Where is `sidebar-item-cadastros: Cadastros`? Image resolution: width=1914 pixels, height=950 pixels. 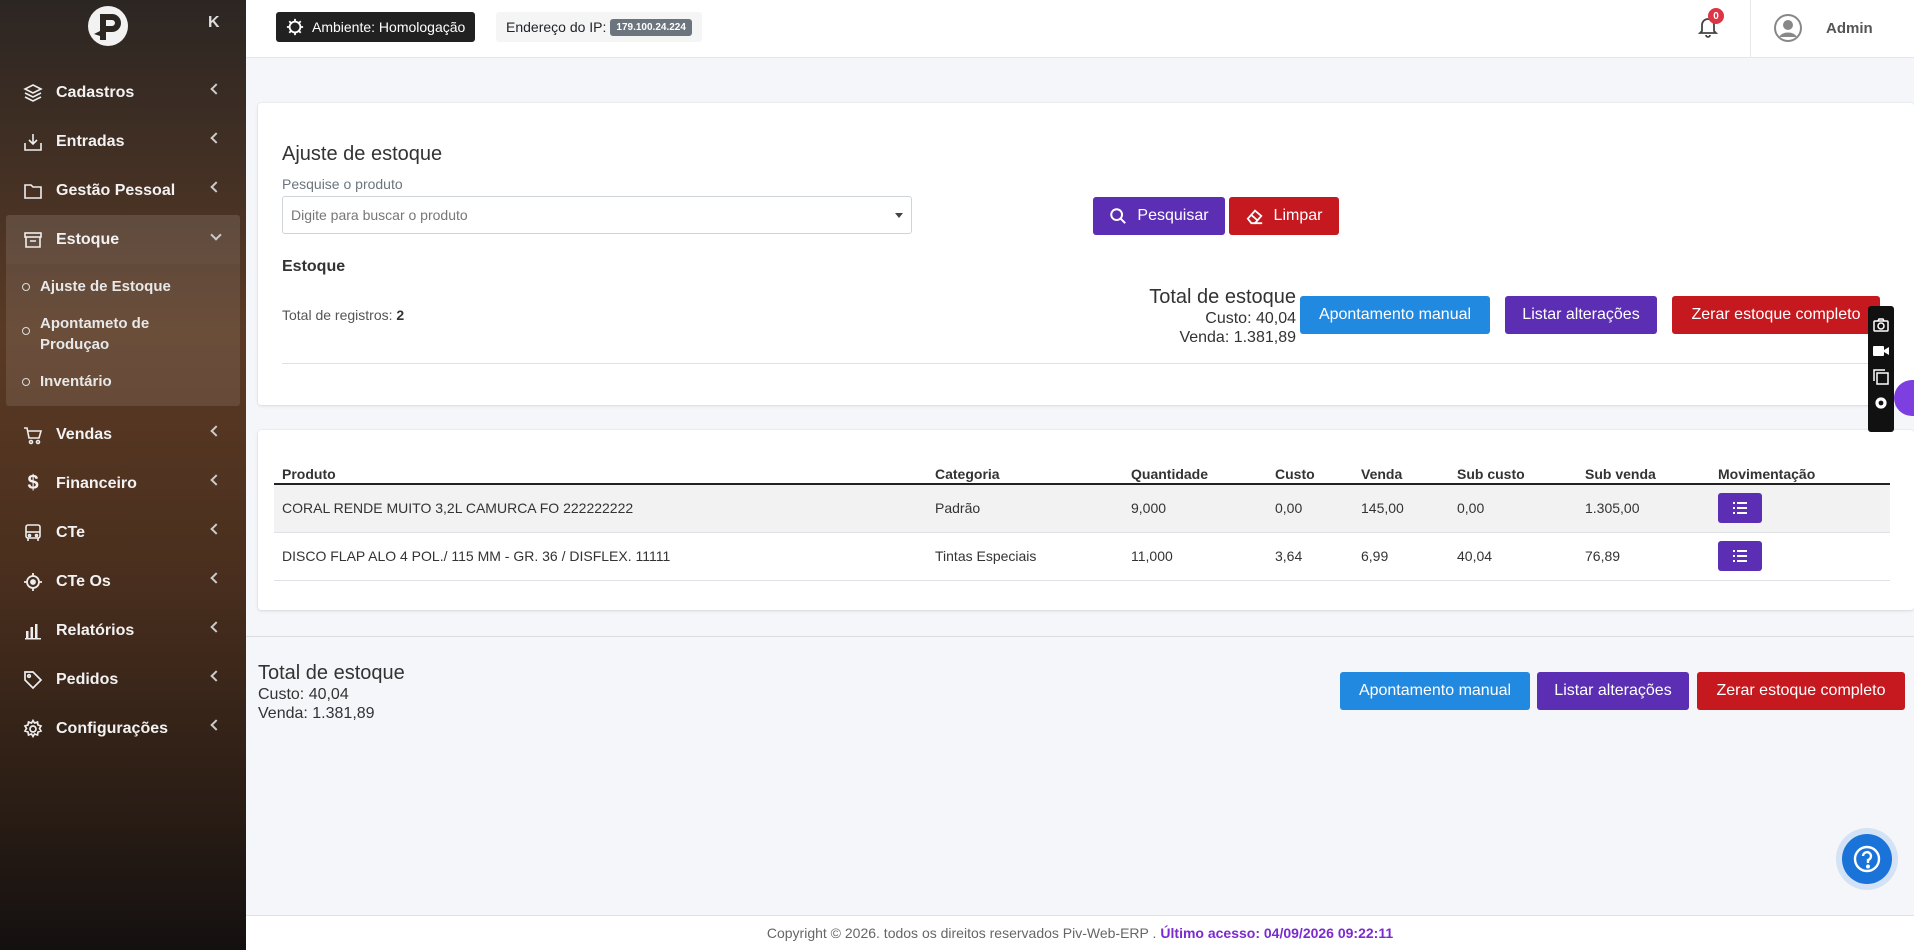 sidebar-item-cadastros: Cadastros is located at coordinates (123, 92).